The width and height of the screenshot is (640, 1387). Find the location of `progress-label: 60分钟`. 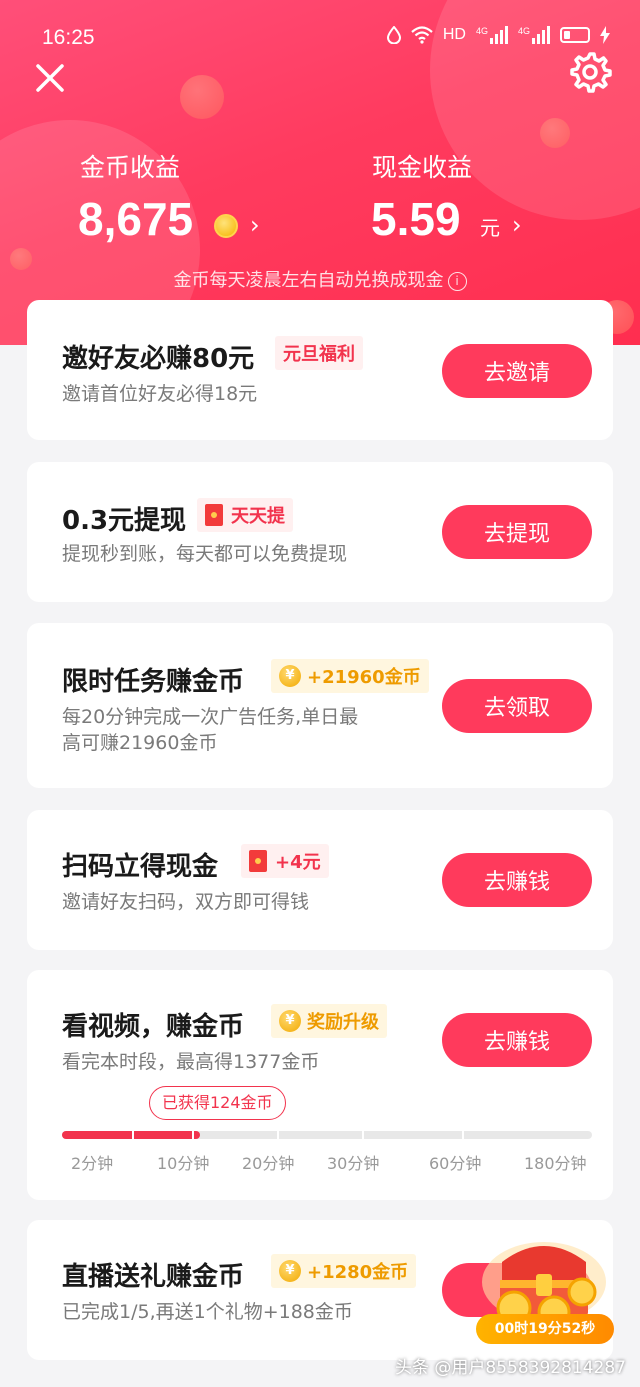

progress-label: 60分钟 is located at coordinates (455, 1163).